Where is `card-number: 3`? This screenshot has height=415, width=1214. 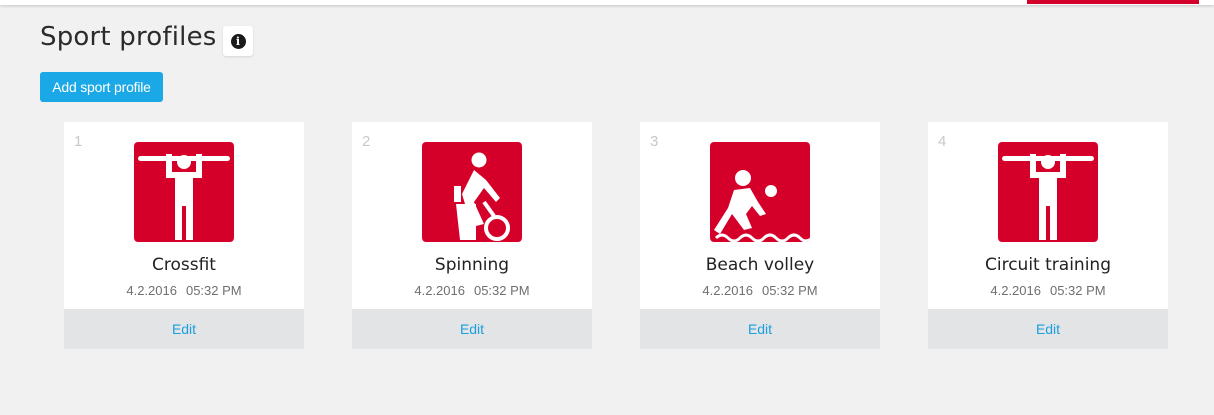 card-number: 3 is located at coordinates (654, 141).